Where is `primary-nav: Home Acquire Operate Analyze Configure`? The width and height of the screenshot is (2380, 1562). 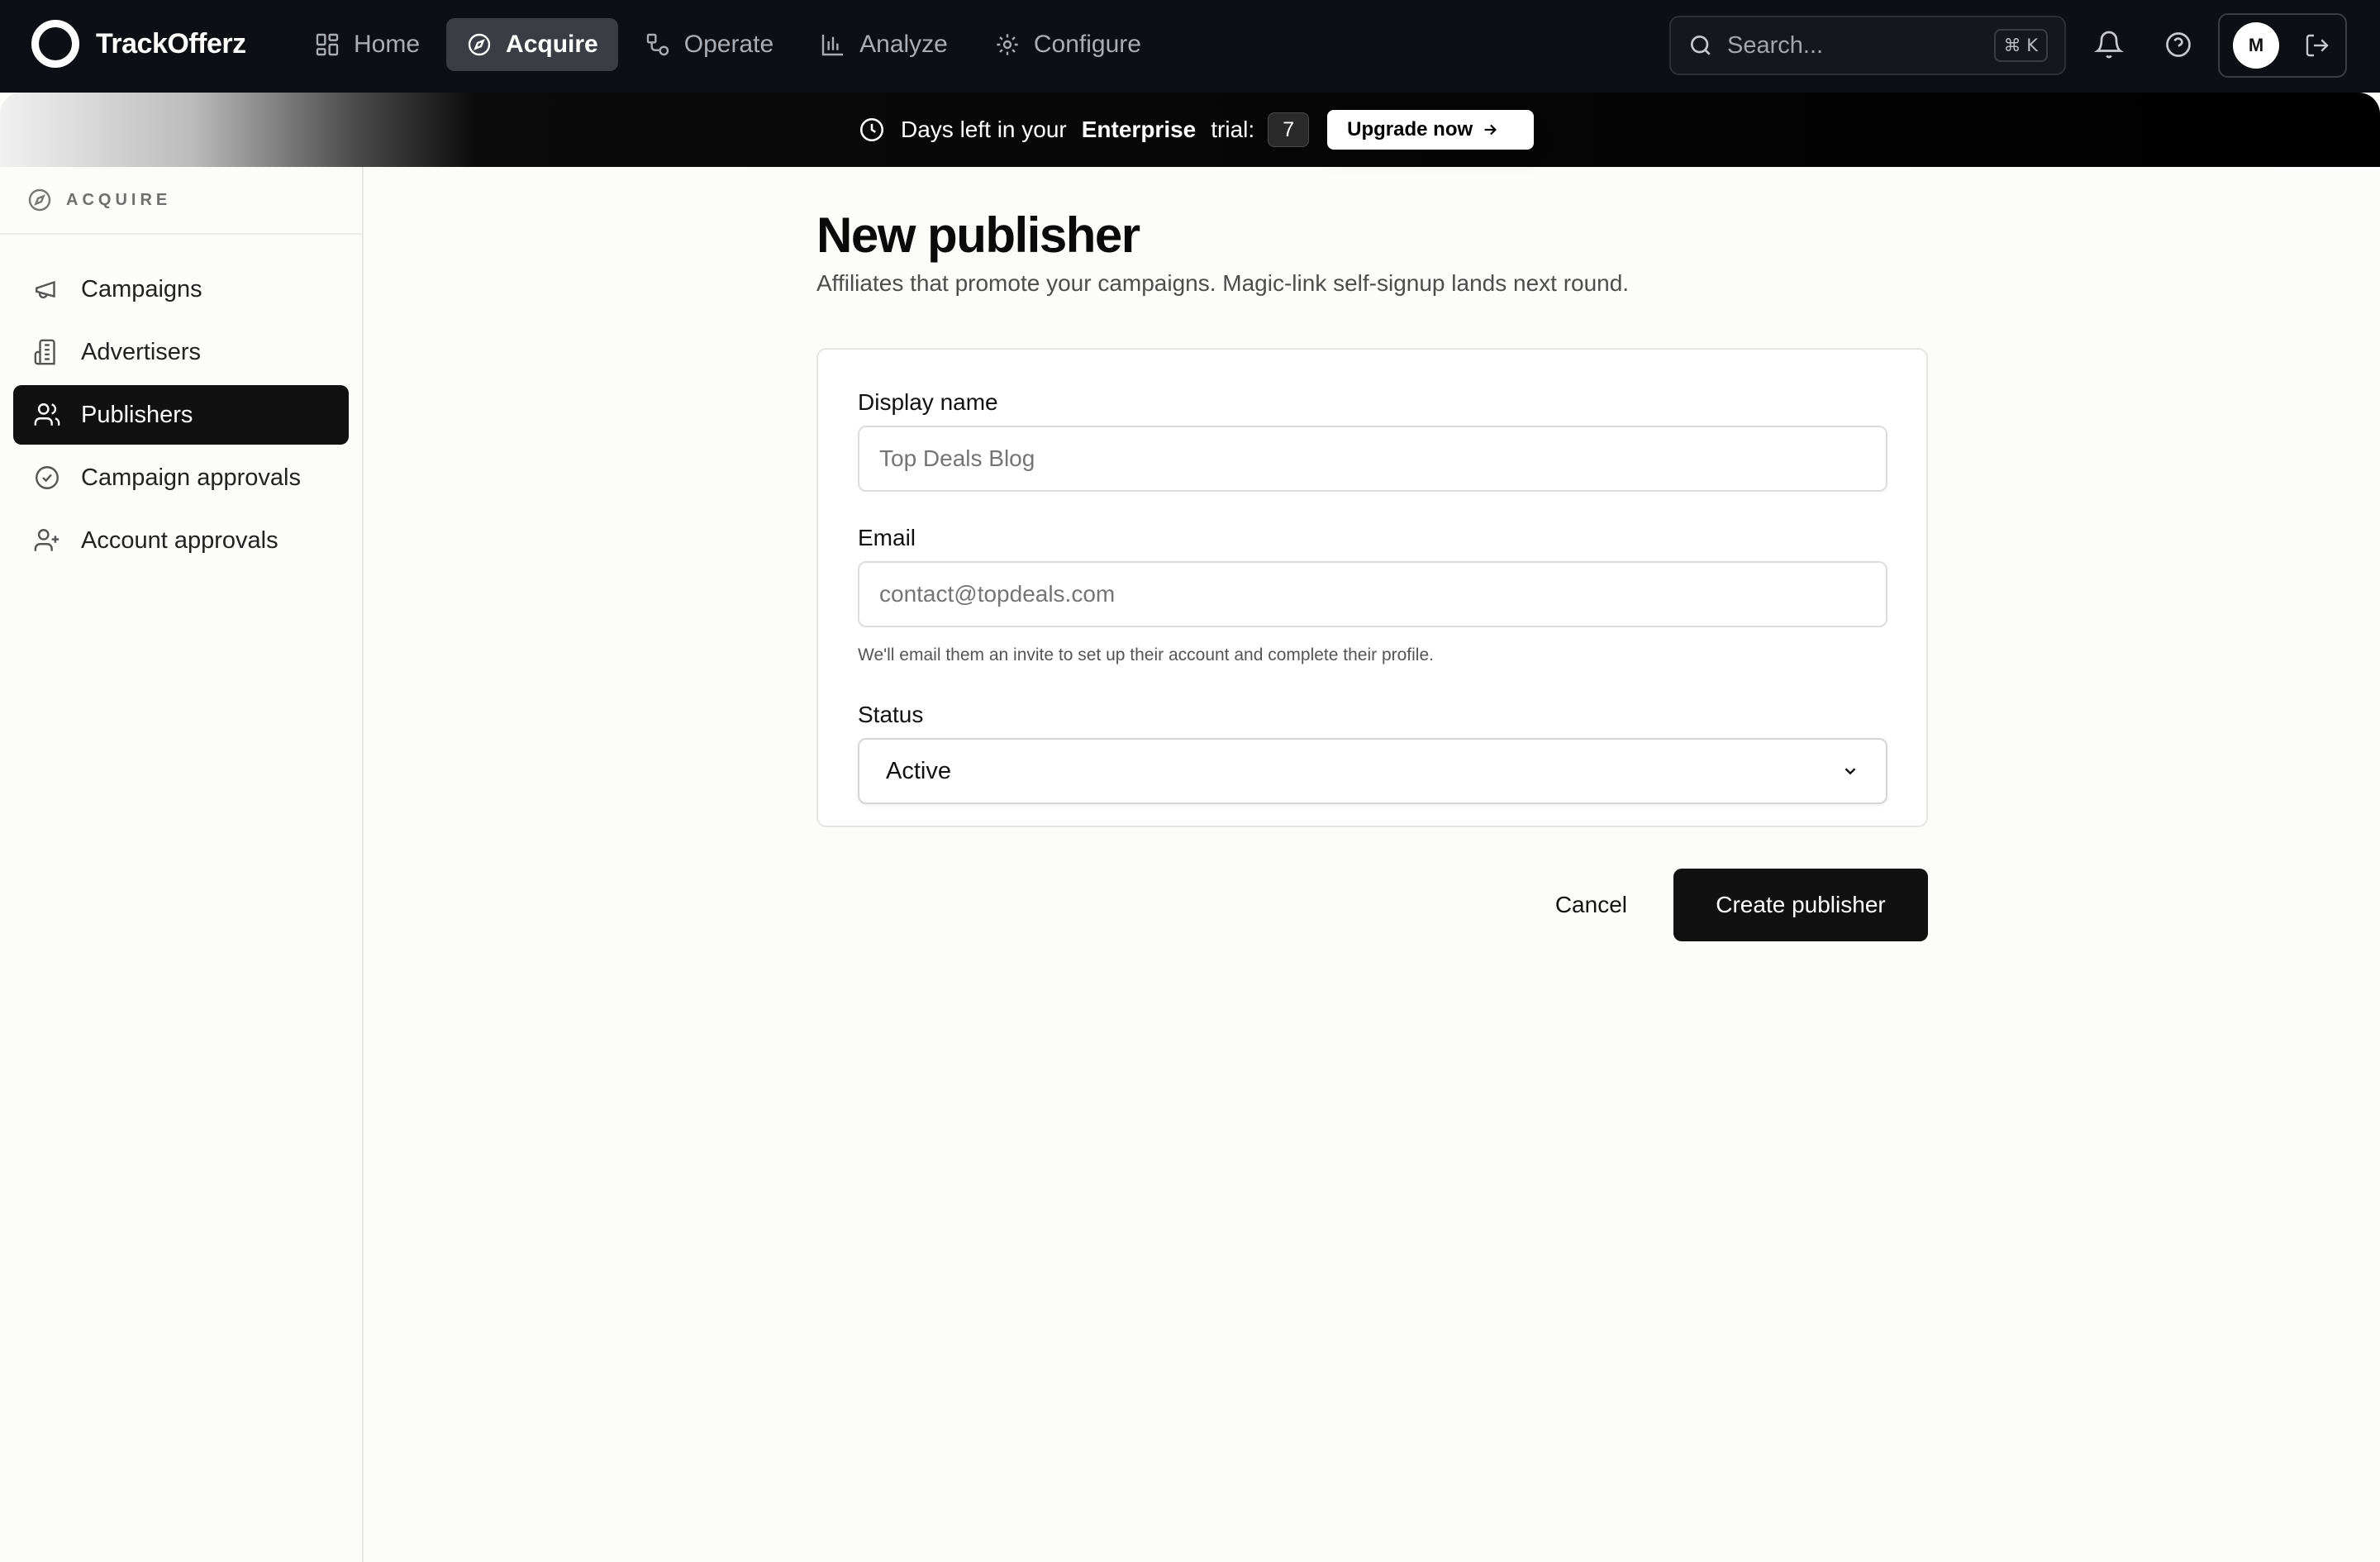 primary-nav: Home Acquire Operate Analyze Configure is located at coordinates (731, 44).